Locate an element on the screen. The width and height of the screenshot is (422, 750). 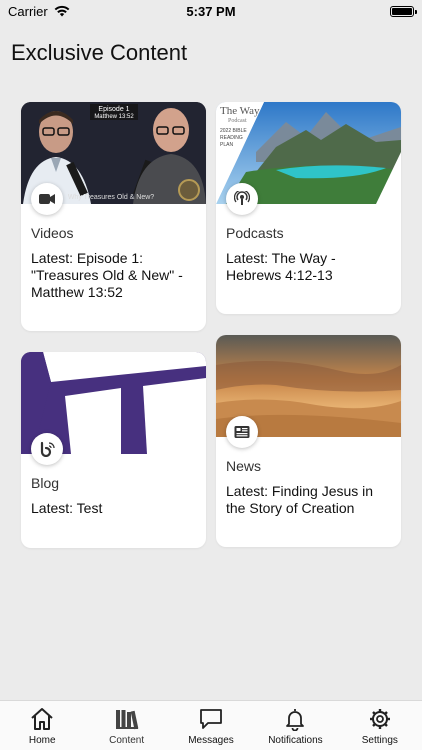
gear-icon is located at coordinates (379, 719).